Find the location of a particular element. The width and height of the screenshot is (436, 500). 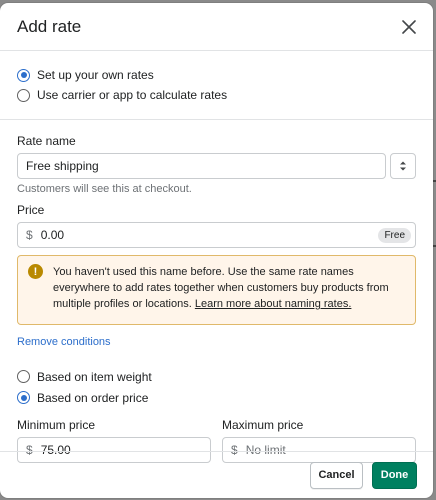

done-button: Done is located at coordinates (394, 475).